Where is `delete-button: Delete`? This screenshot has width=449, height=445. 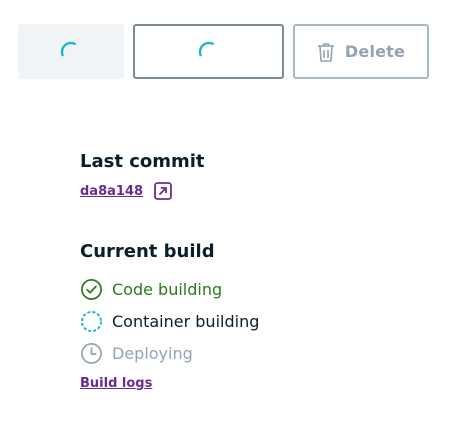
delete-button: Delete is located at coordinates (361, 51).